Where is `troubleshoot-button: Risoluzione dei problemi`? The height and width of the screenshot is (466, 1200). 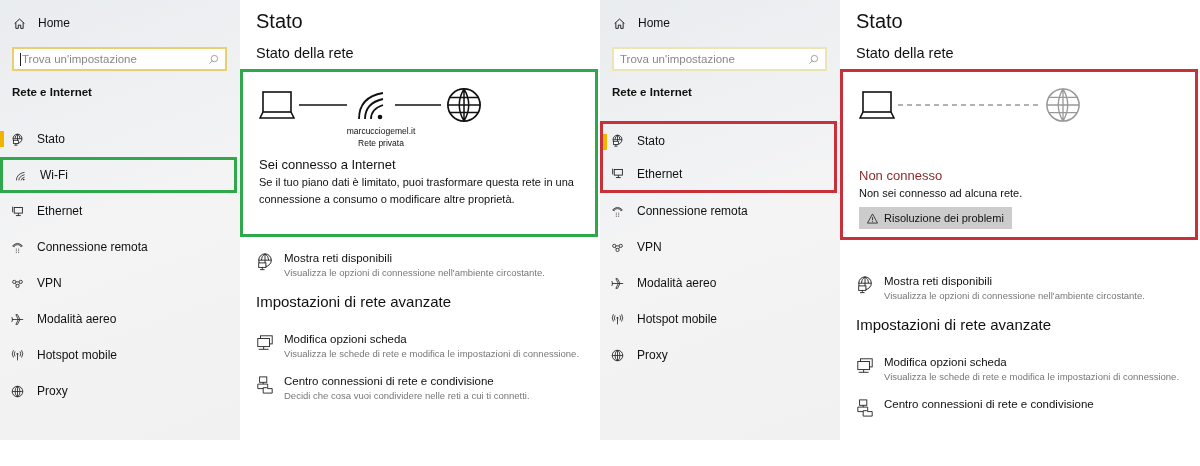 troubleshoot-button: Risoluzione dei problemi is located at coordinates (935, 218).